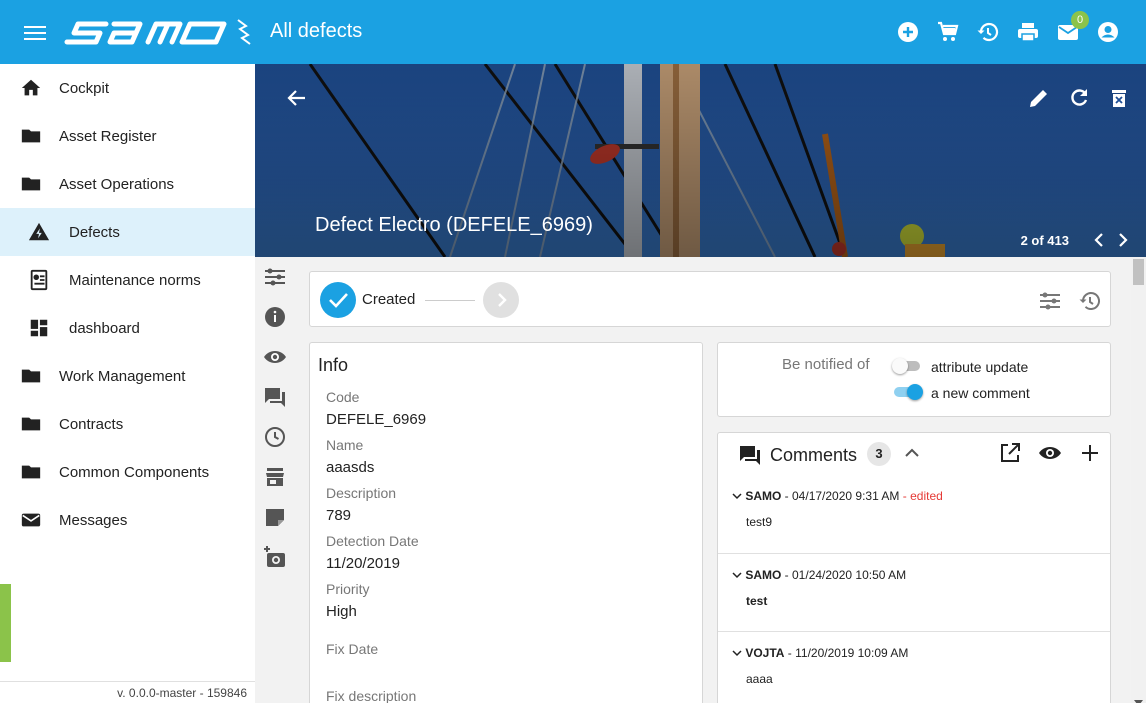 The height and width of the screenshot is (703, 1146). What do you see at coordinates (363, 563) in the screenshot?
I see `field-value-detection-date: 11/20/2019` at bounding box center [363, 563].